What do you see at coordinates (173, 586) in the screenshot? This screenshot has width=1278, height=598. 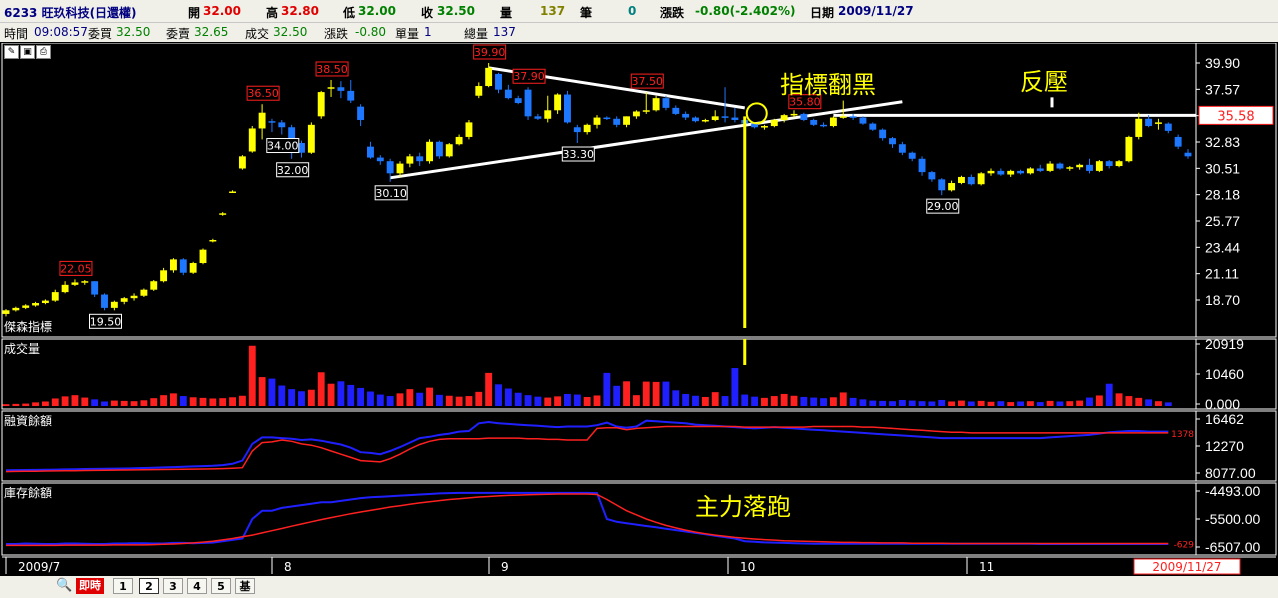 I see `tab-3: 3` at bounding box center [173, 586].